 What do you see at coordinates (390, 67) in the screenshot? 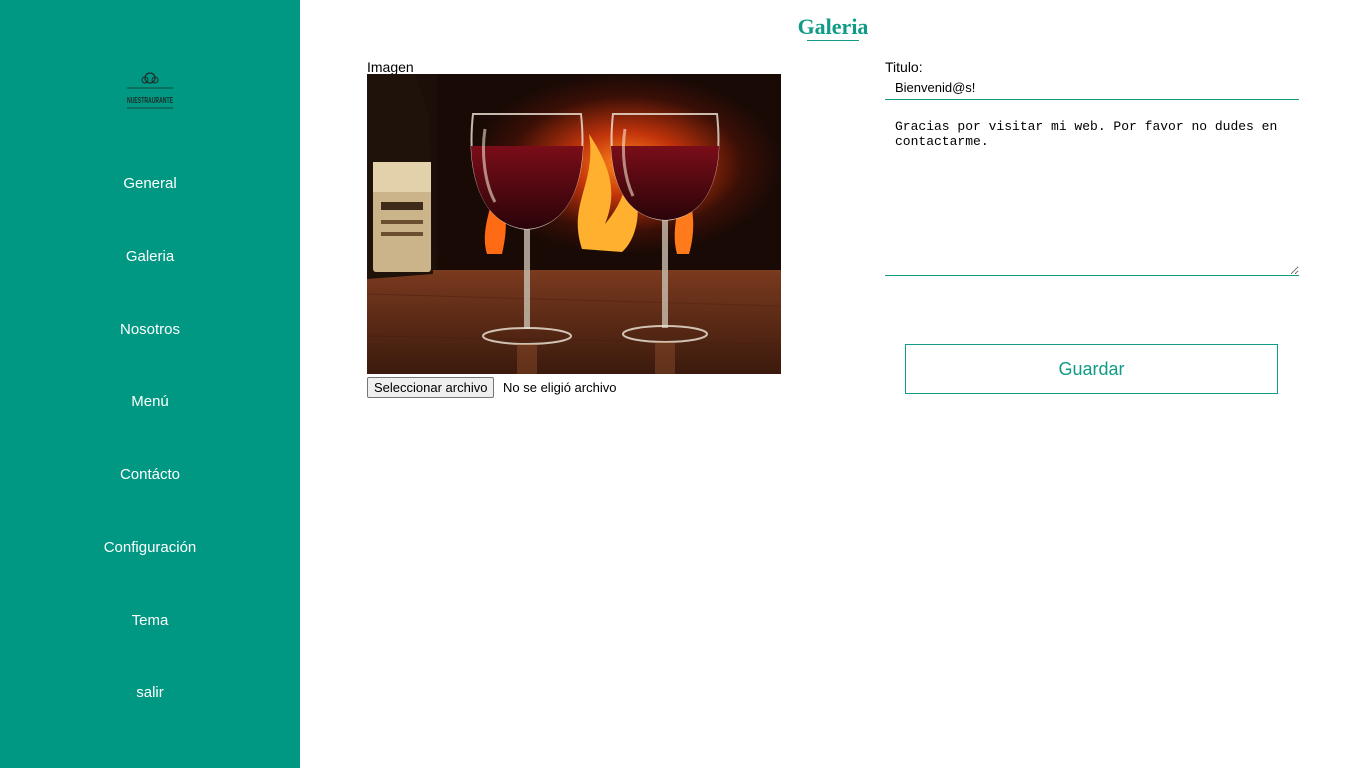
I see `image-label: Imagen` at bounding box center [390, 67].